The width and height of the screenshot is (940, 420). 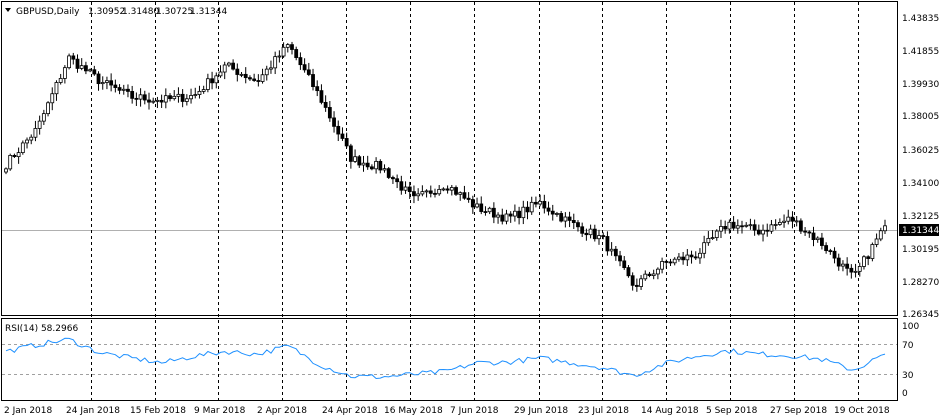 I want to click on triangle-down-icon, so click(x=8, y=10).